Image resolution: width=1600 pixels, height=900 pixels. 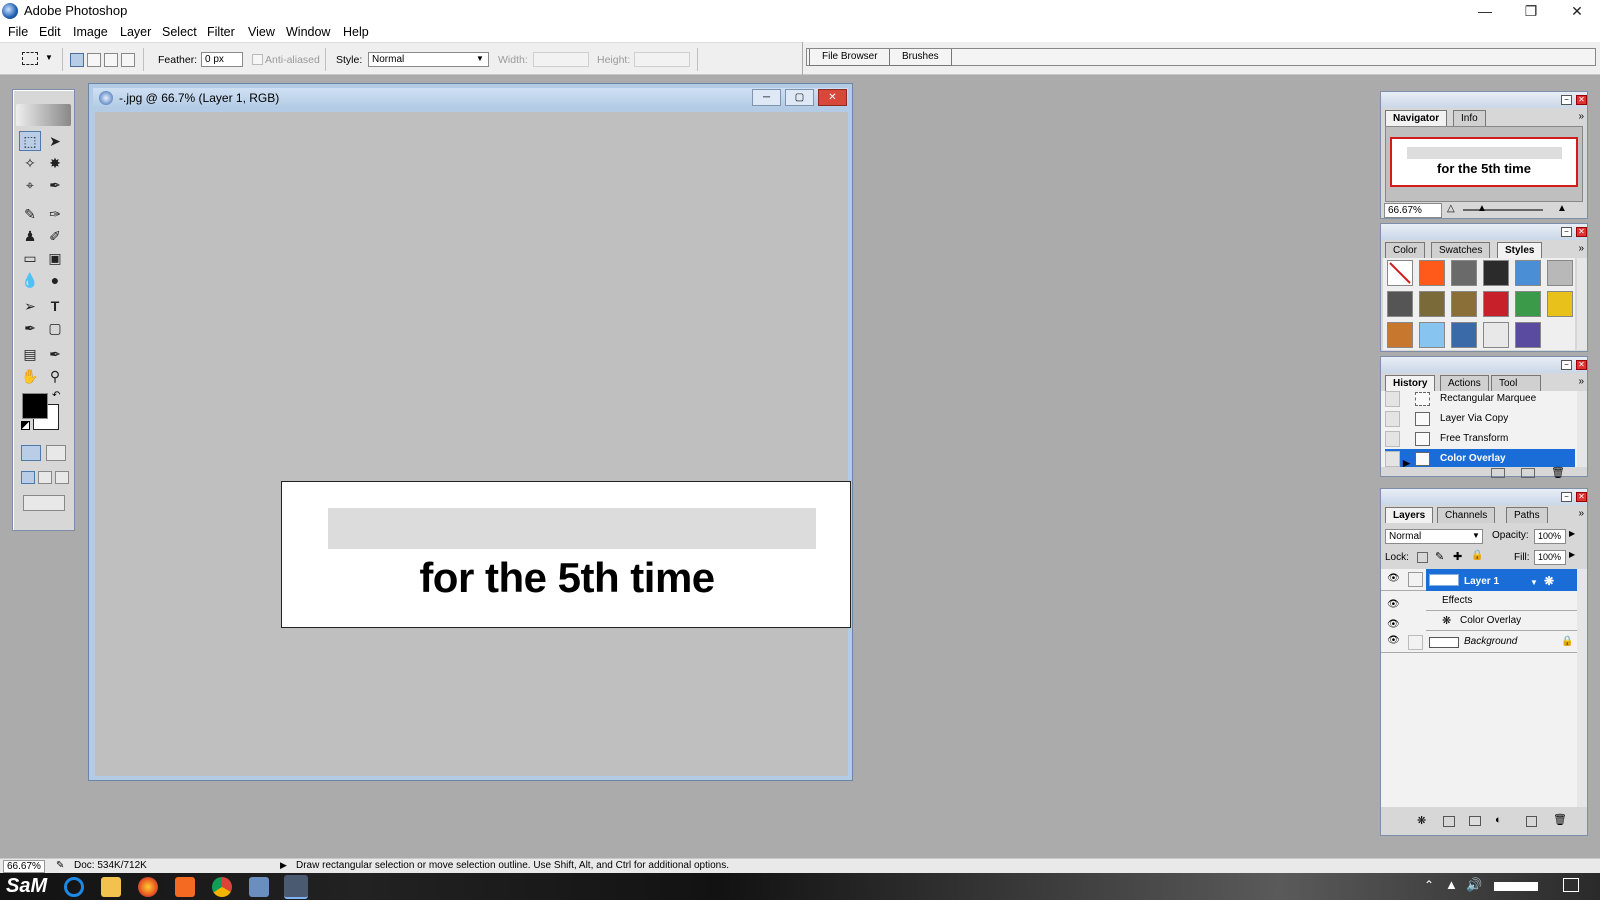 What do you see at coordinates (35, 406) in the screenshot?
I see `foreground-color-swatch` at bounding box center [35, 406].